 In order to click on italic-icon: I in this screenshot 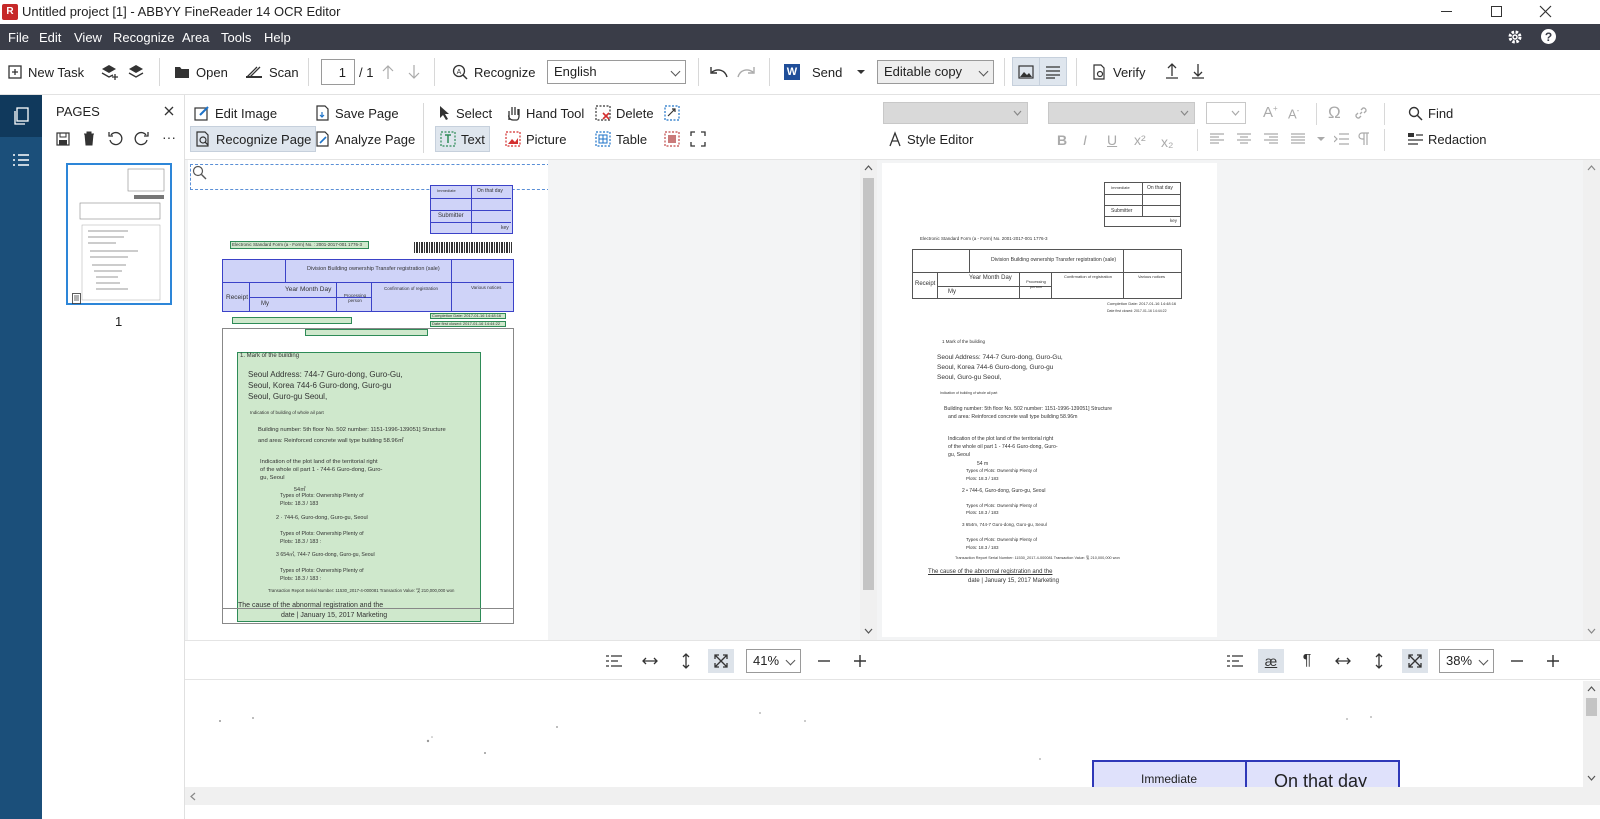, I will do `click(1085, 140)`.